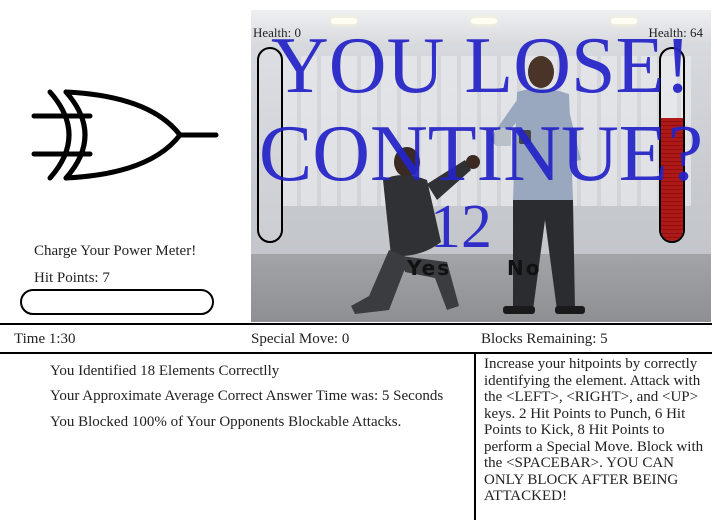 This screenshot has width=712, height=520. Describe the element at coordinates (475, 437) in the screenshot. I see `panel-divider` at that location.